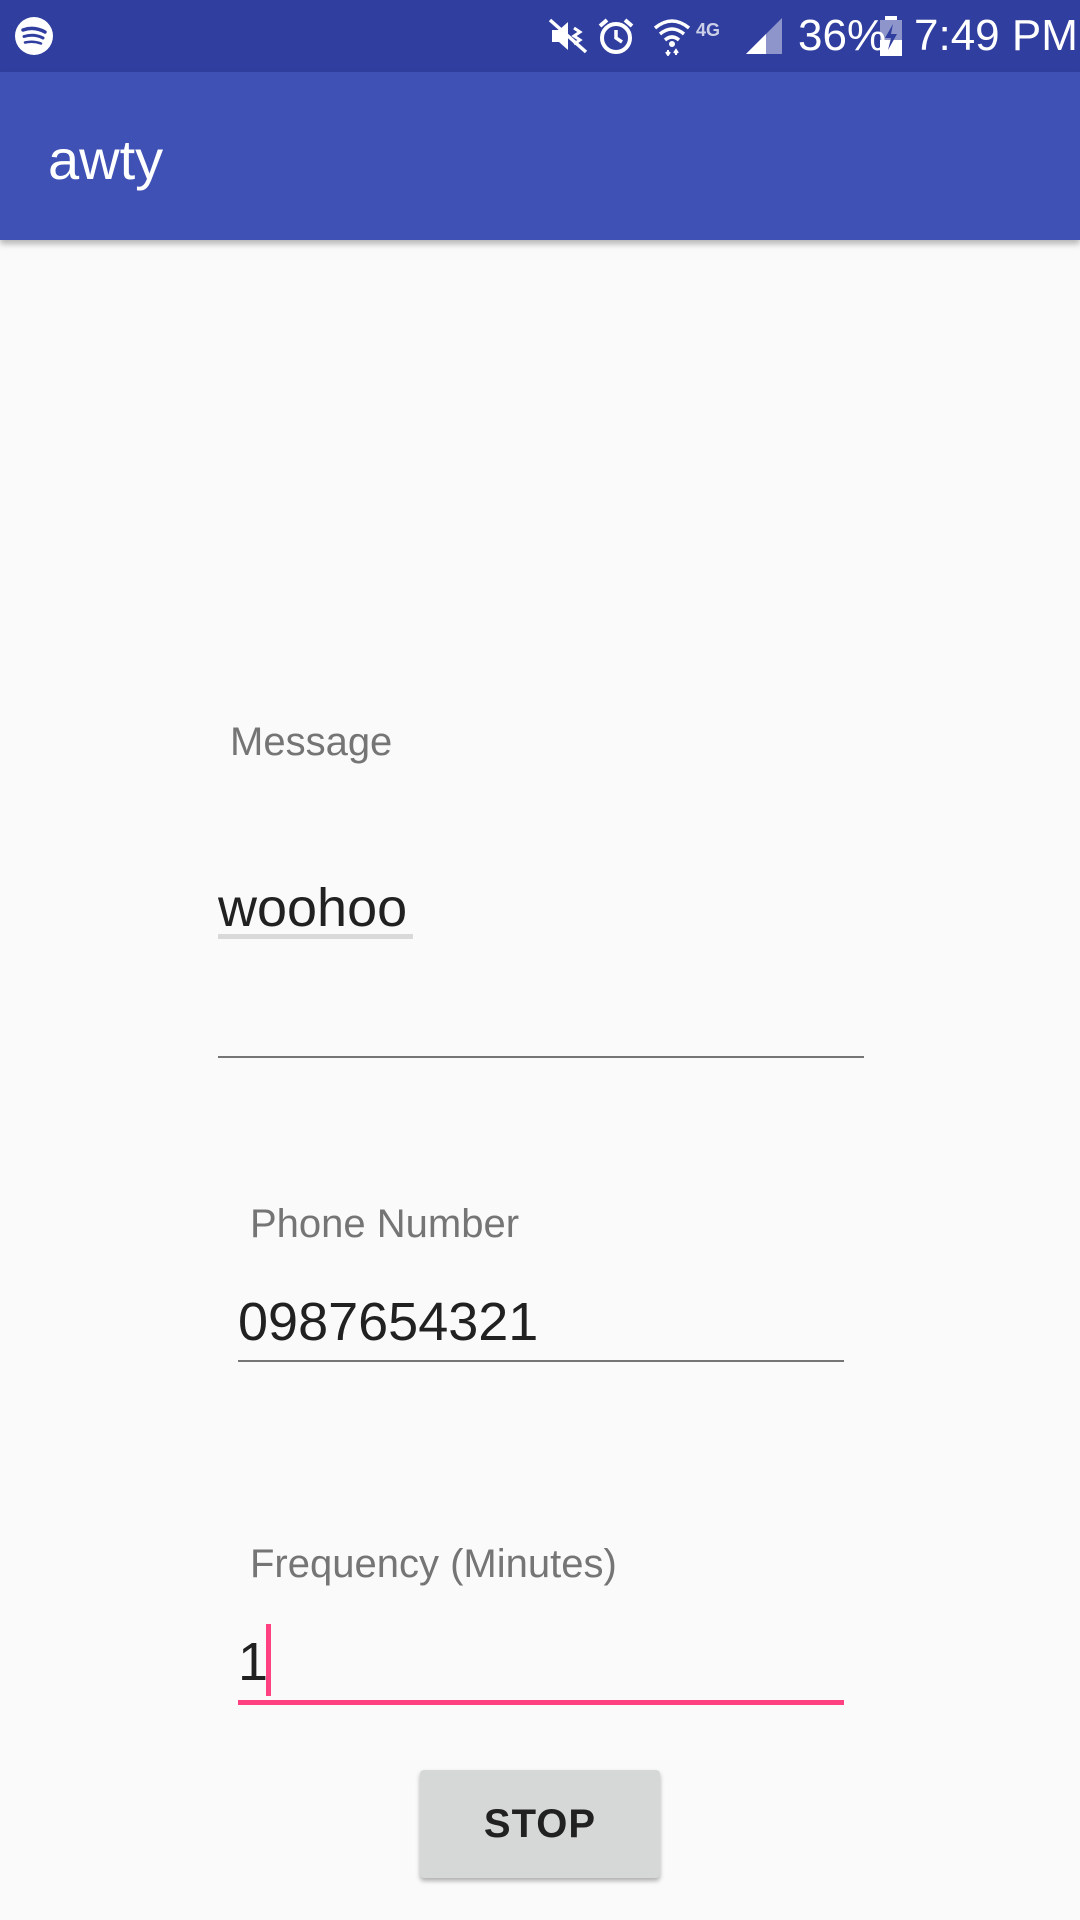 The image size is (1080, 1920). I want to click on frequency-input: 1, so click(253, 1662).